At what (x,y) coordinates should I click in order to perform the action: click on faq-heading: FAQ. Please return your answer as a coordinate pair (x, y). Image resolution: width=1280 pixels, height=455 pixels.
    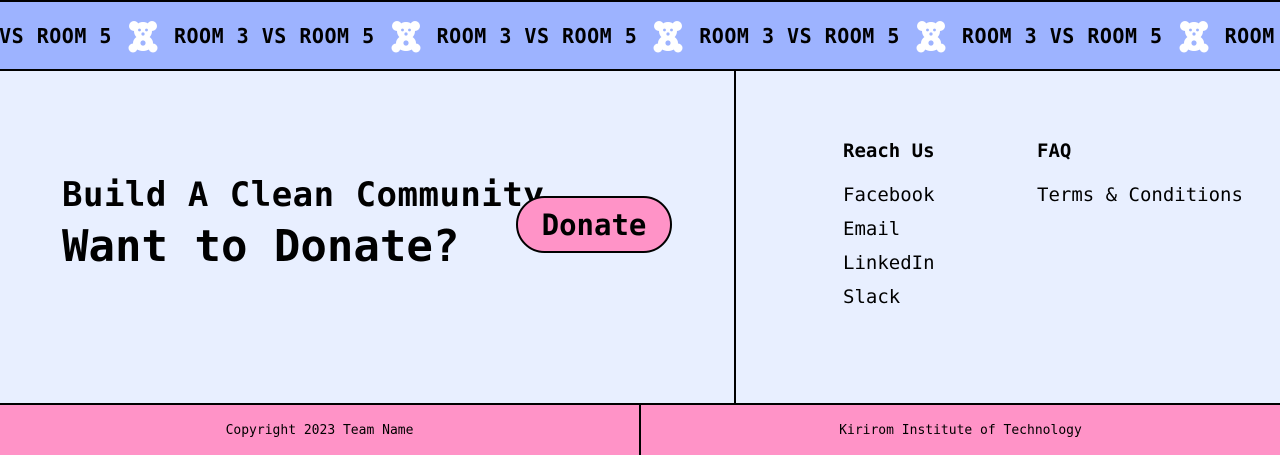
    Looking at the image, I should click on (1054, 151).